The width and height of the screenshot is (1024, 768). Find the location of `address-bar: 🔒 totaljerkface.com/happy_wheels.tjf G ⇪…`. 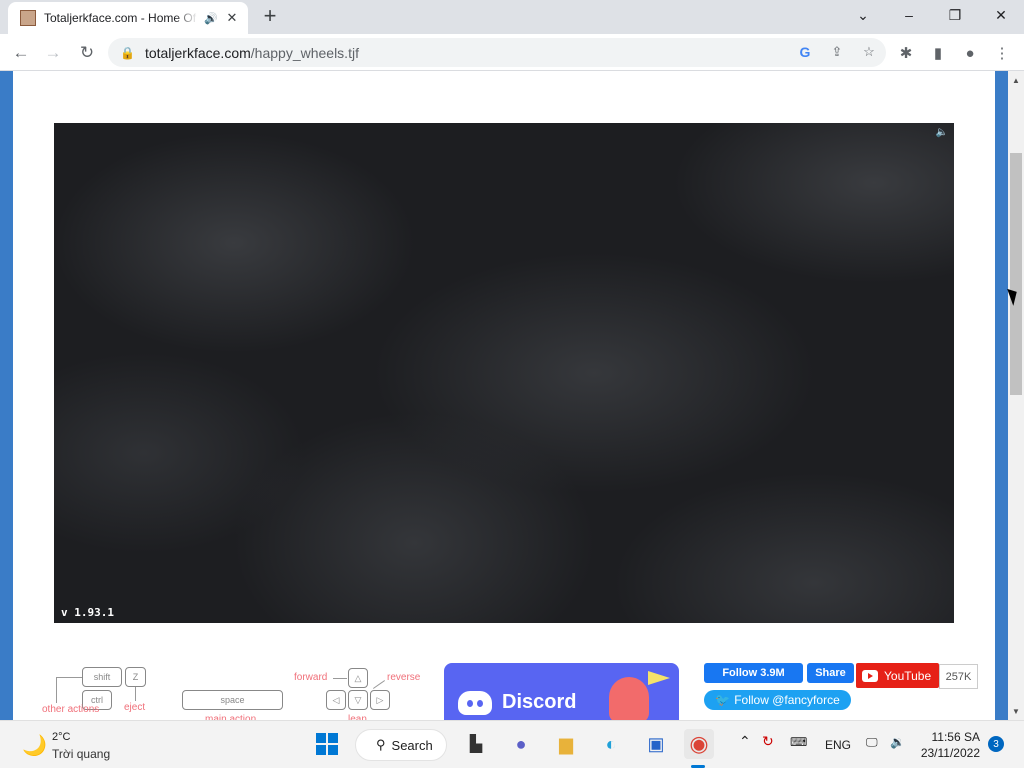

address-bar: 🔒 totaljerkface.com/happy_wheels.tjf G ⇪… is located at coordinates (497, 52).